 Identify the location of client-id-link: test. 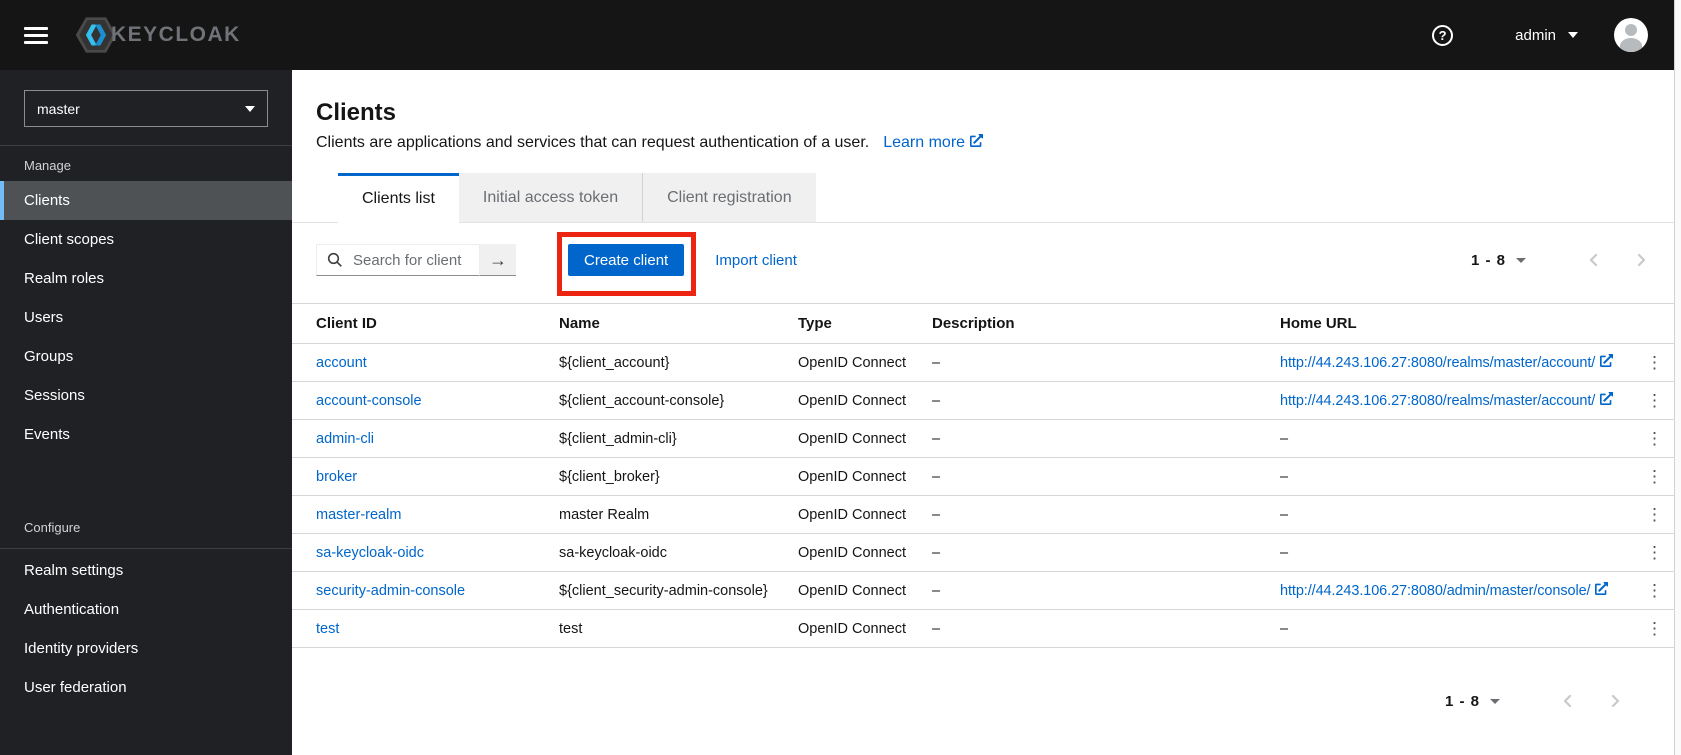
(327, 629).